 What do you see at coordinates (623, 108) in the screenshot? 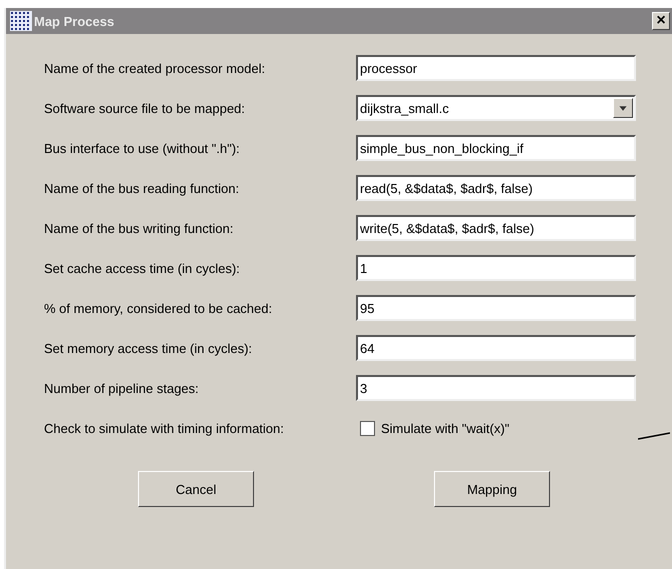
I see `caret-icon` at bounding box center [623, 108].